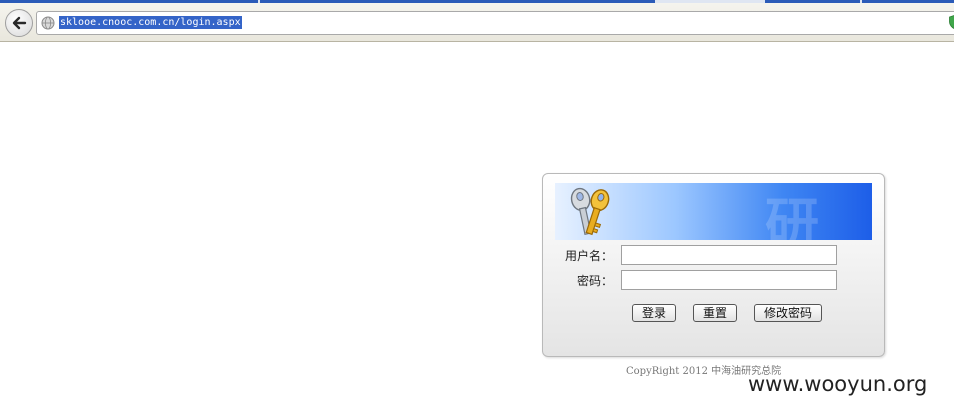 This screenshot has width=954, height=415. Describe the element at coordinates (48, 23) in the screenshot. I see `globe-icon` at that location.